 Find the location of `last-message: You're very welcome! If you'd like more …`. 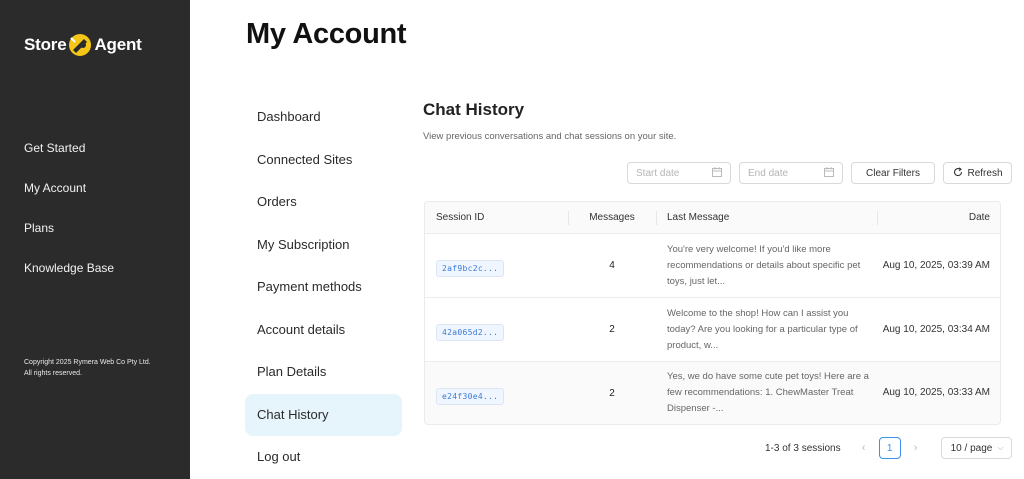

last-message: You're very welcome! If you'd like more … is located at coordinates (764, 265).